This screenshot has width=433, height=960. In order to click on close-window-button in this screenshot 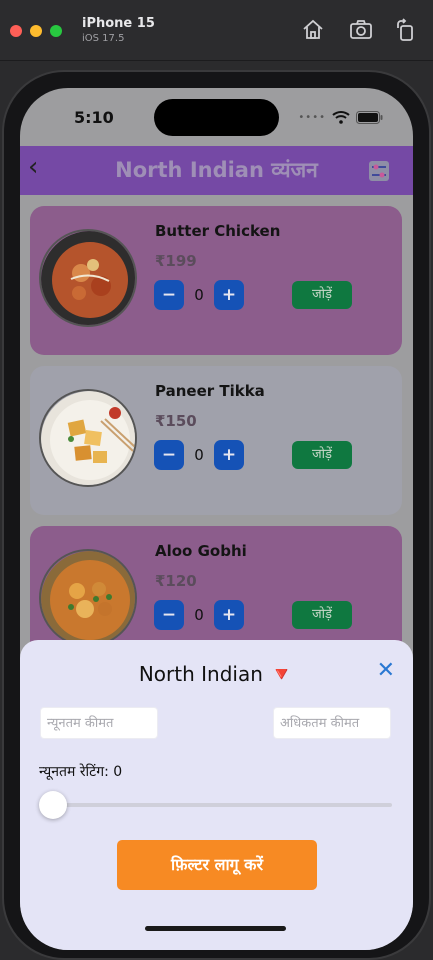, I will do `click(16, 31)`.